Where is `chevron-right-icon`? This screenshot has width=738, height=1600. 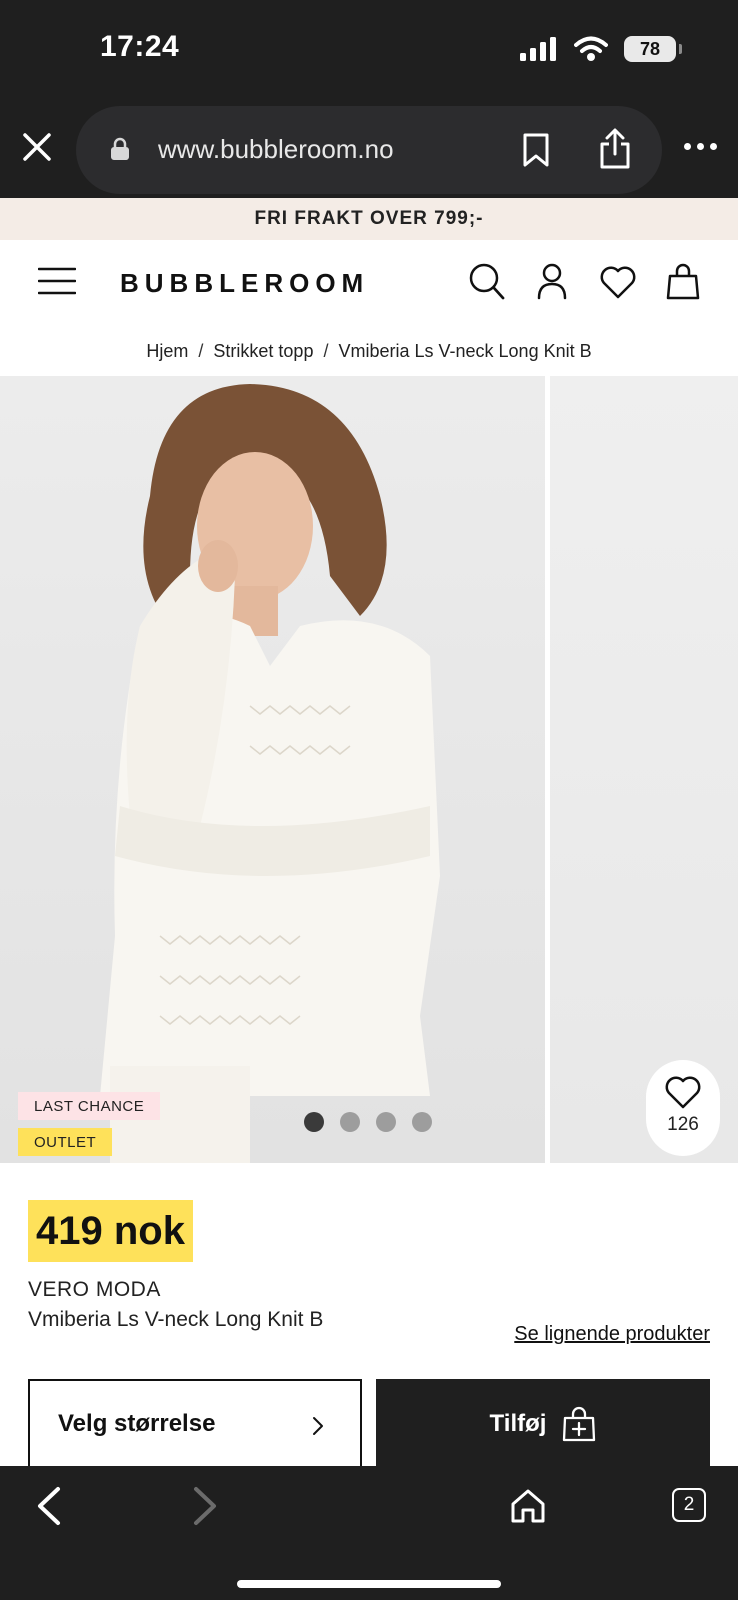 chevron-right-icon is located at coordinates (318, 1426).